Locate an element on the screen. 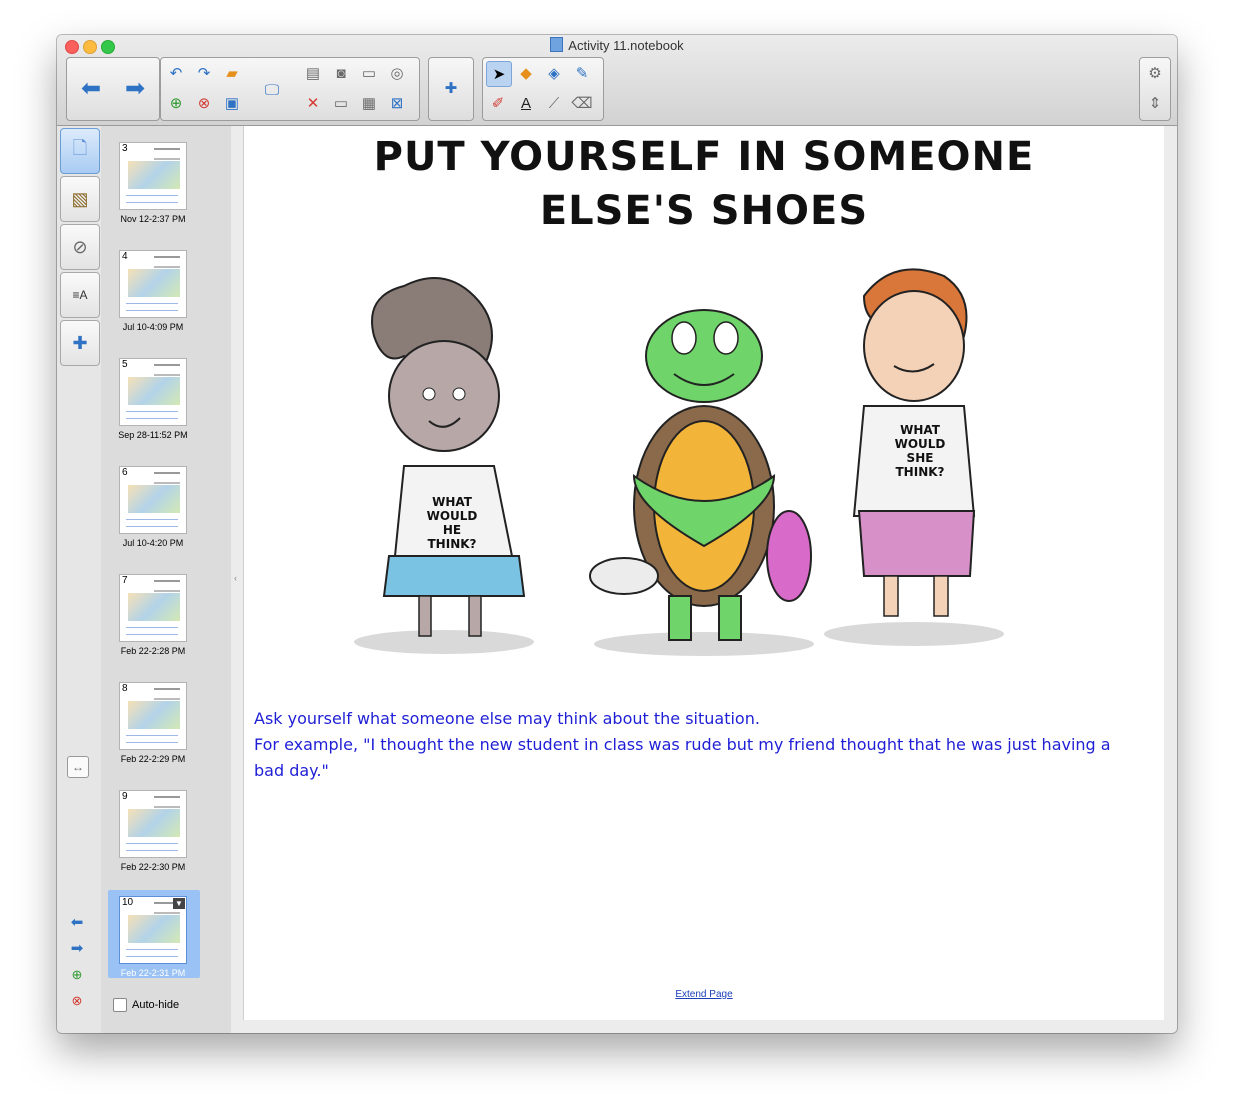  delete-page-icon: ⊗ is located at coordinates (77, 1000).